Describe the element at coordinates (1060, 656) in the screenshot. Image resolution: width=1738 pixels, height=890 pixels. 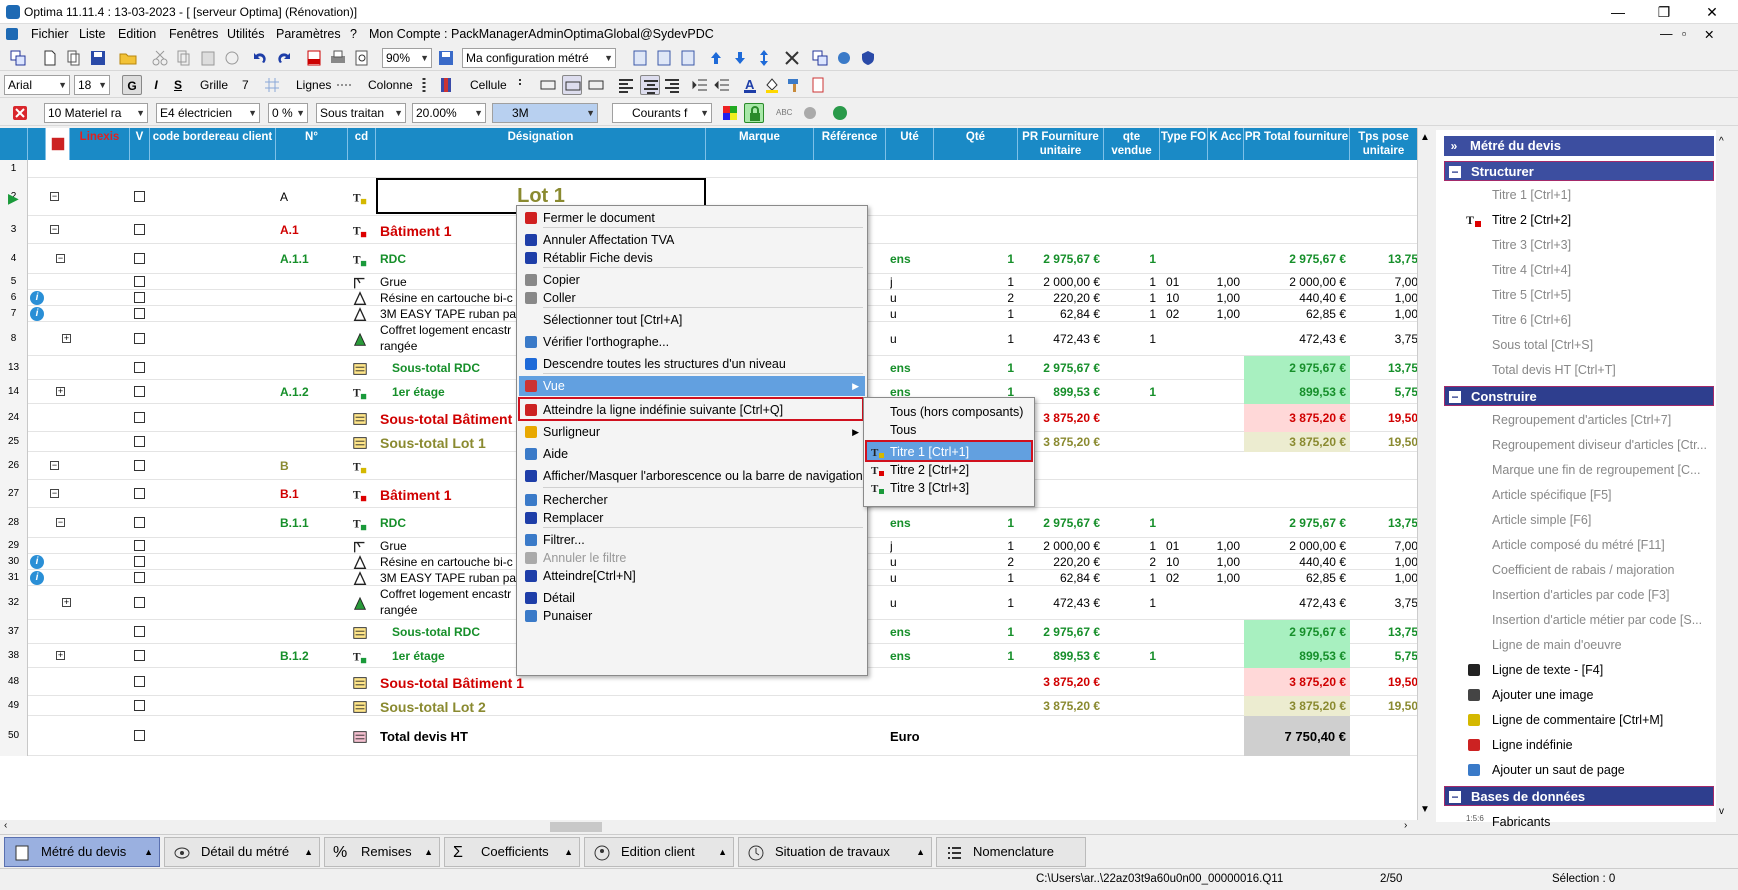
I see `unit-price-cell: 899,53 €` at that location.